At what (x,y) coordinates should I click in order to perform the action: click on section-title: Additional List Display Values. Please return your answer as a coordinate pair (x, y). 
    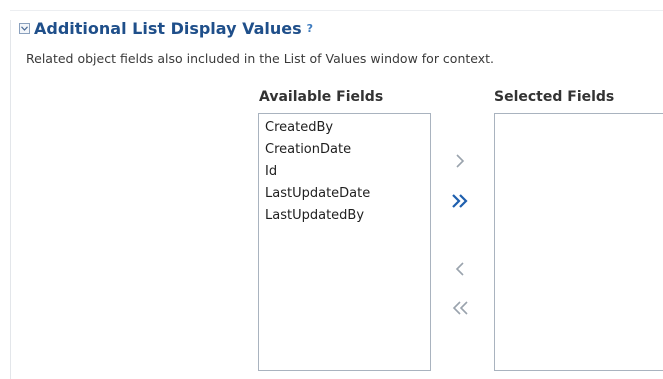
    Looking at the image, I should click on (168, 28).